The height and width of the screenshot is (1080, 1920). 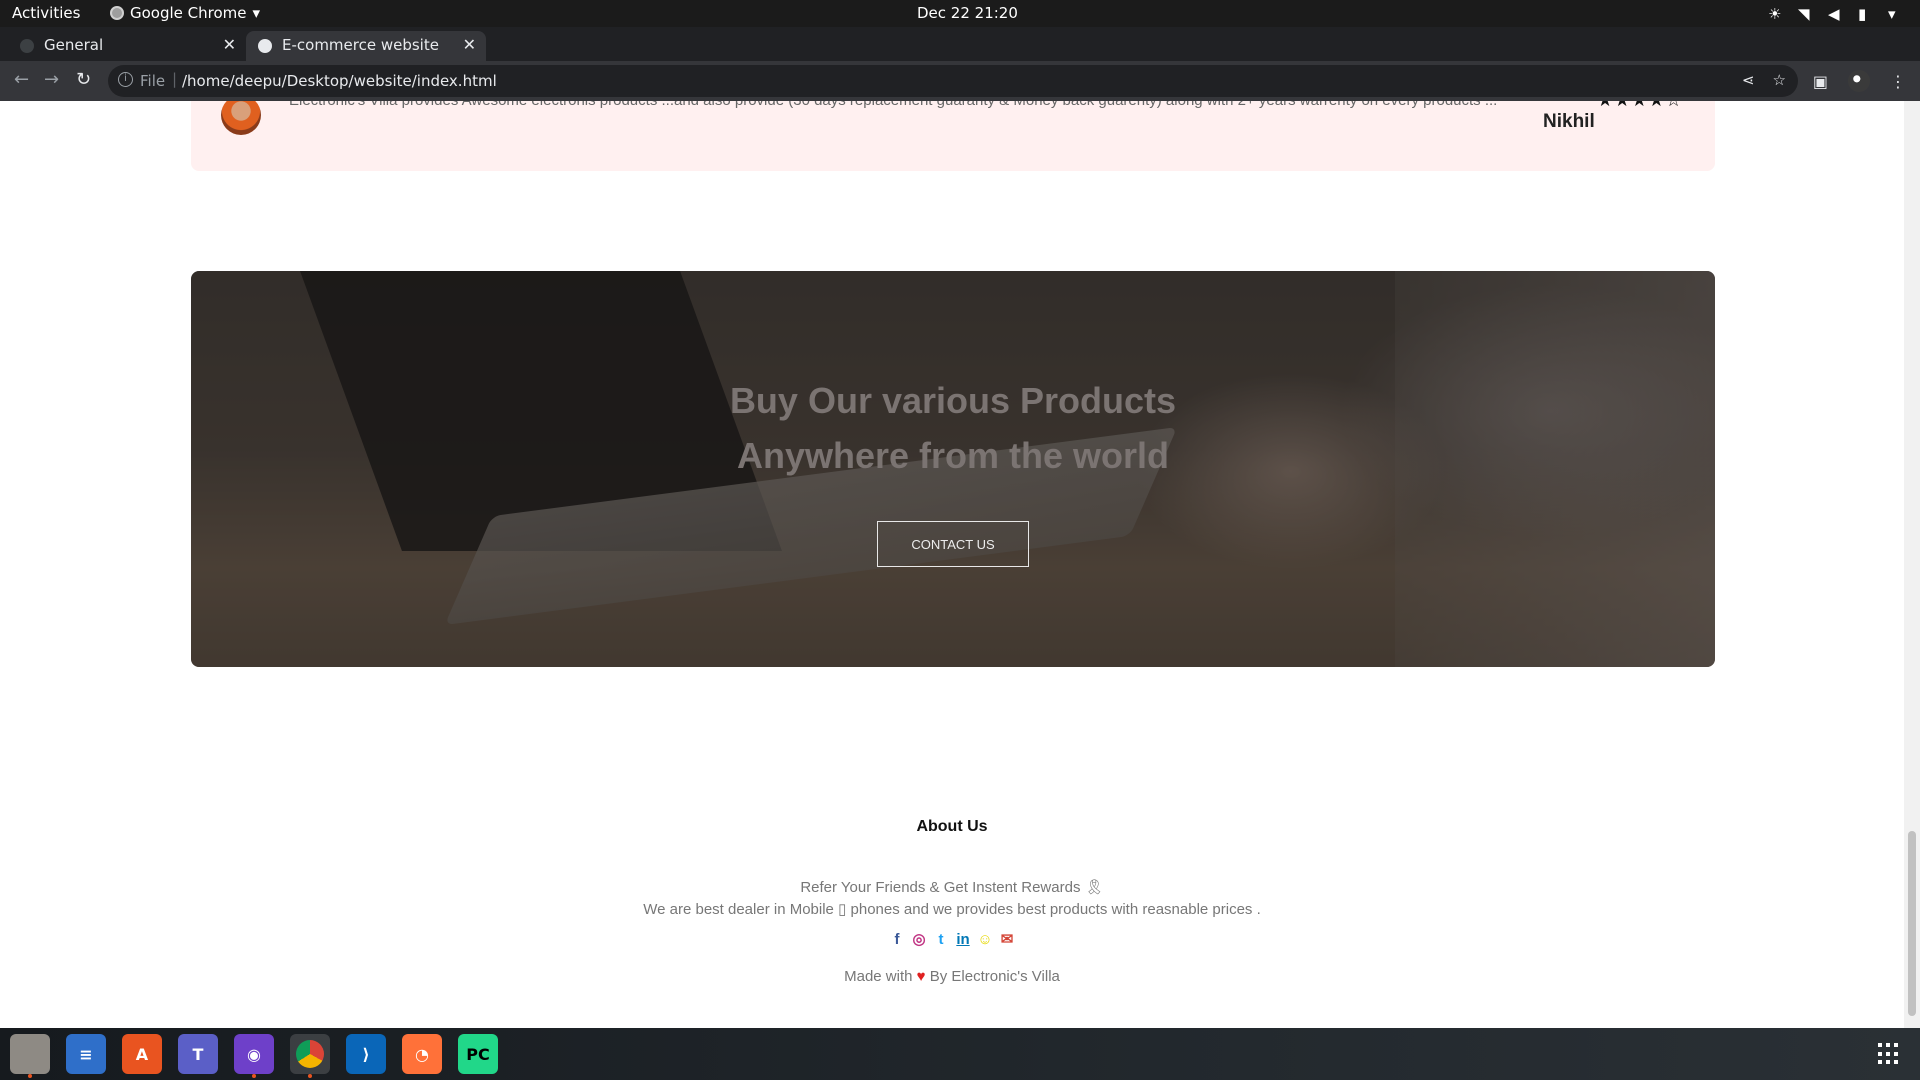 What do you see at coordinates (1640, 106) in the screenshot?
I see `rating-stars: ★★★★☆` at bounding box center [1640, 106].